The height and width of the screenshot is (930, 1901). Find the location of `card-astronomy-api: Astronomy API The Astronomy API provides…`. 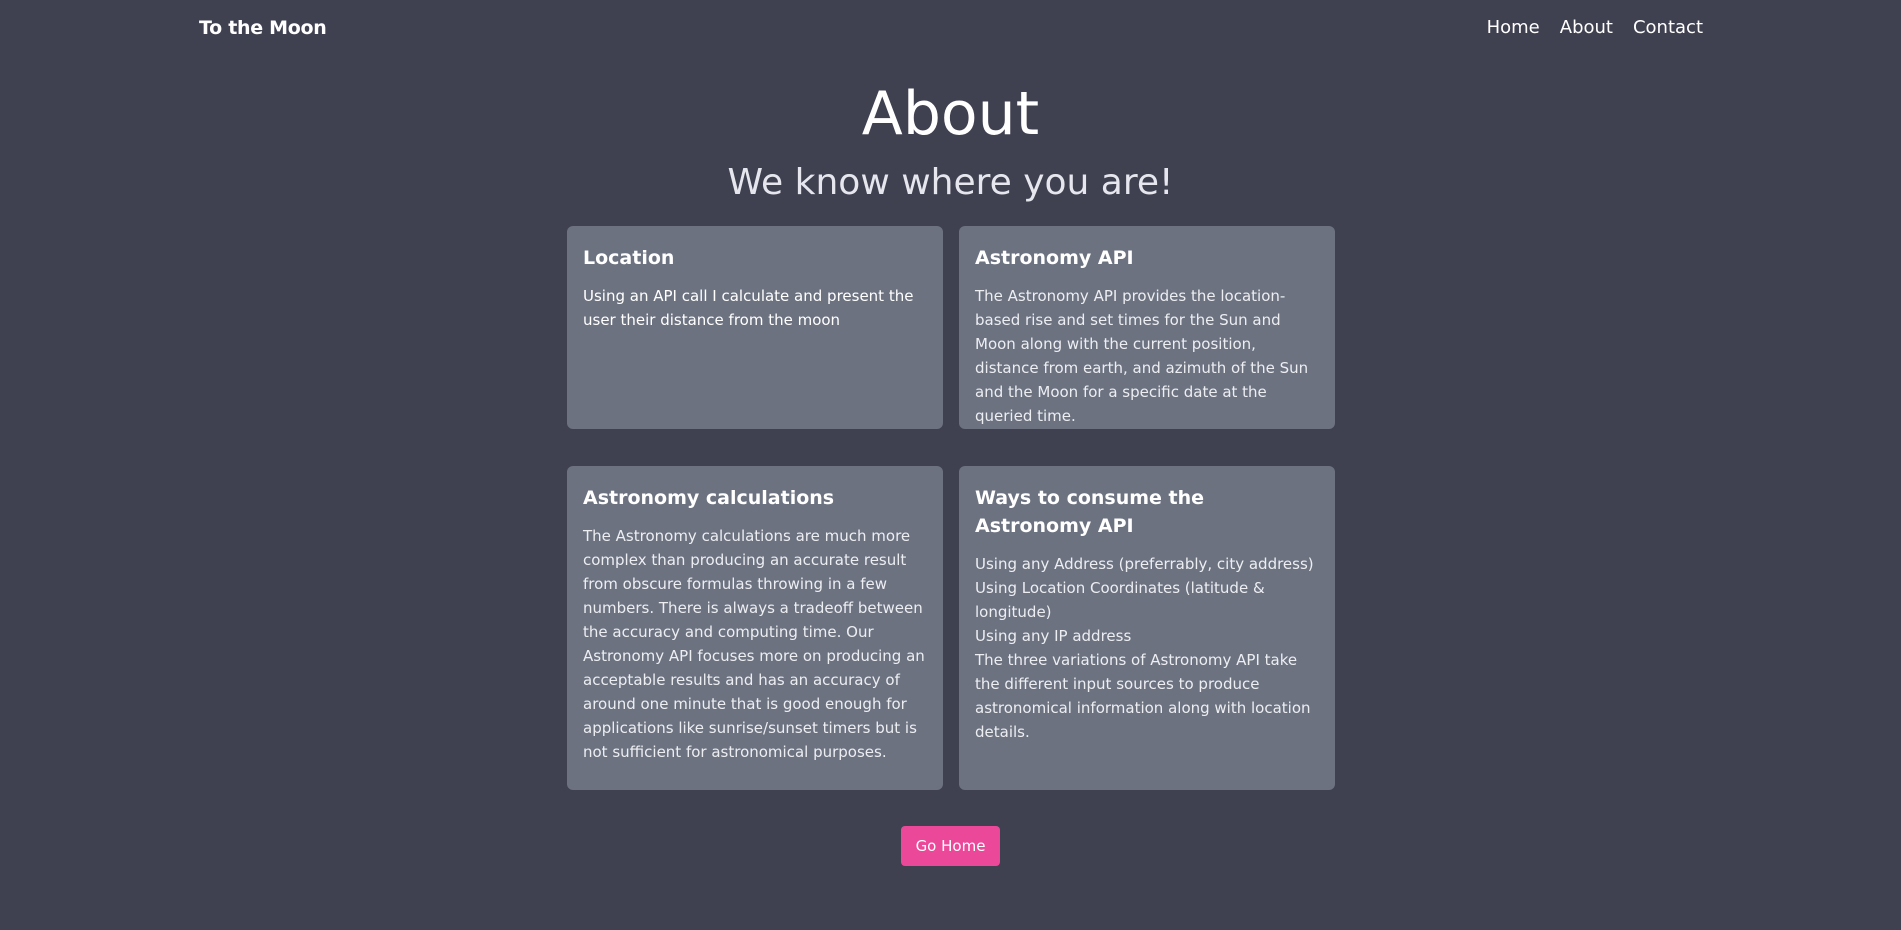

card-astronomy-api: Astronomy API The Astronomy API provides… is located at coordinates (1147, 327).